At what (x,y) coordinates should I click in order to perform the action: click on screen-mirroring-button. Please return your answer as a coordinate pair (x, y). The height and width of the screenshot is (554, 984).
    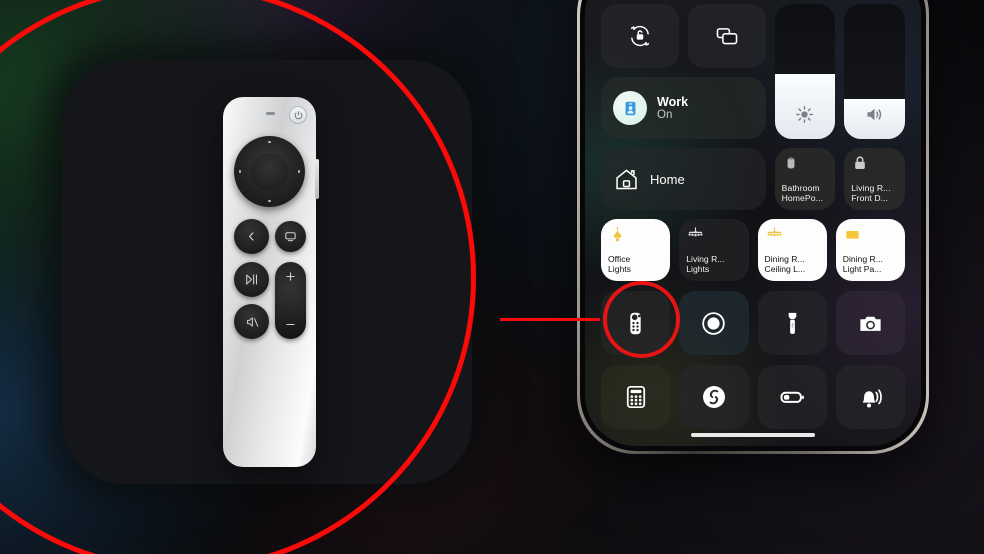
    Looking at the image, I should click on (726, 36).